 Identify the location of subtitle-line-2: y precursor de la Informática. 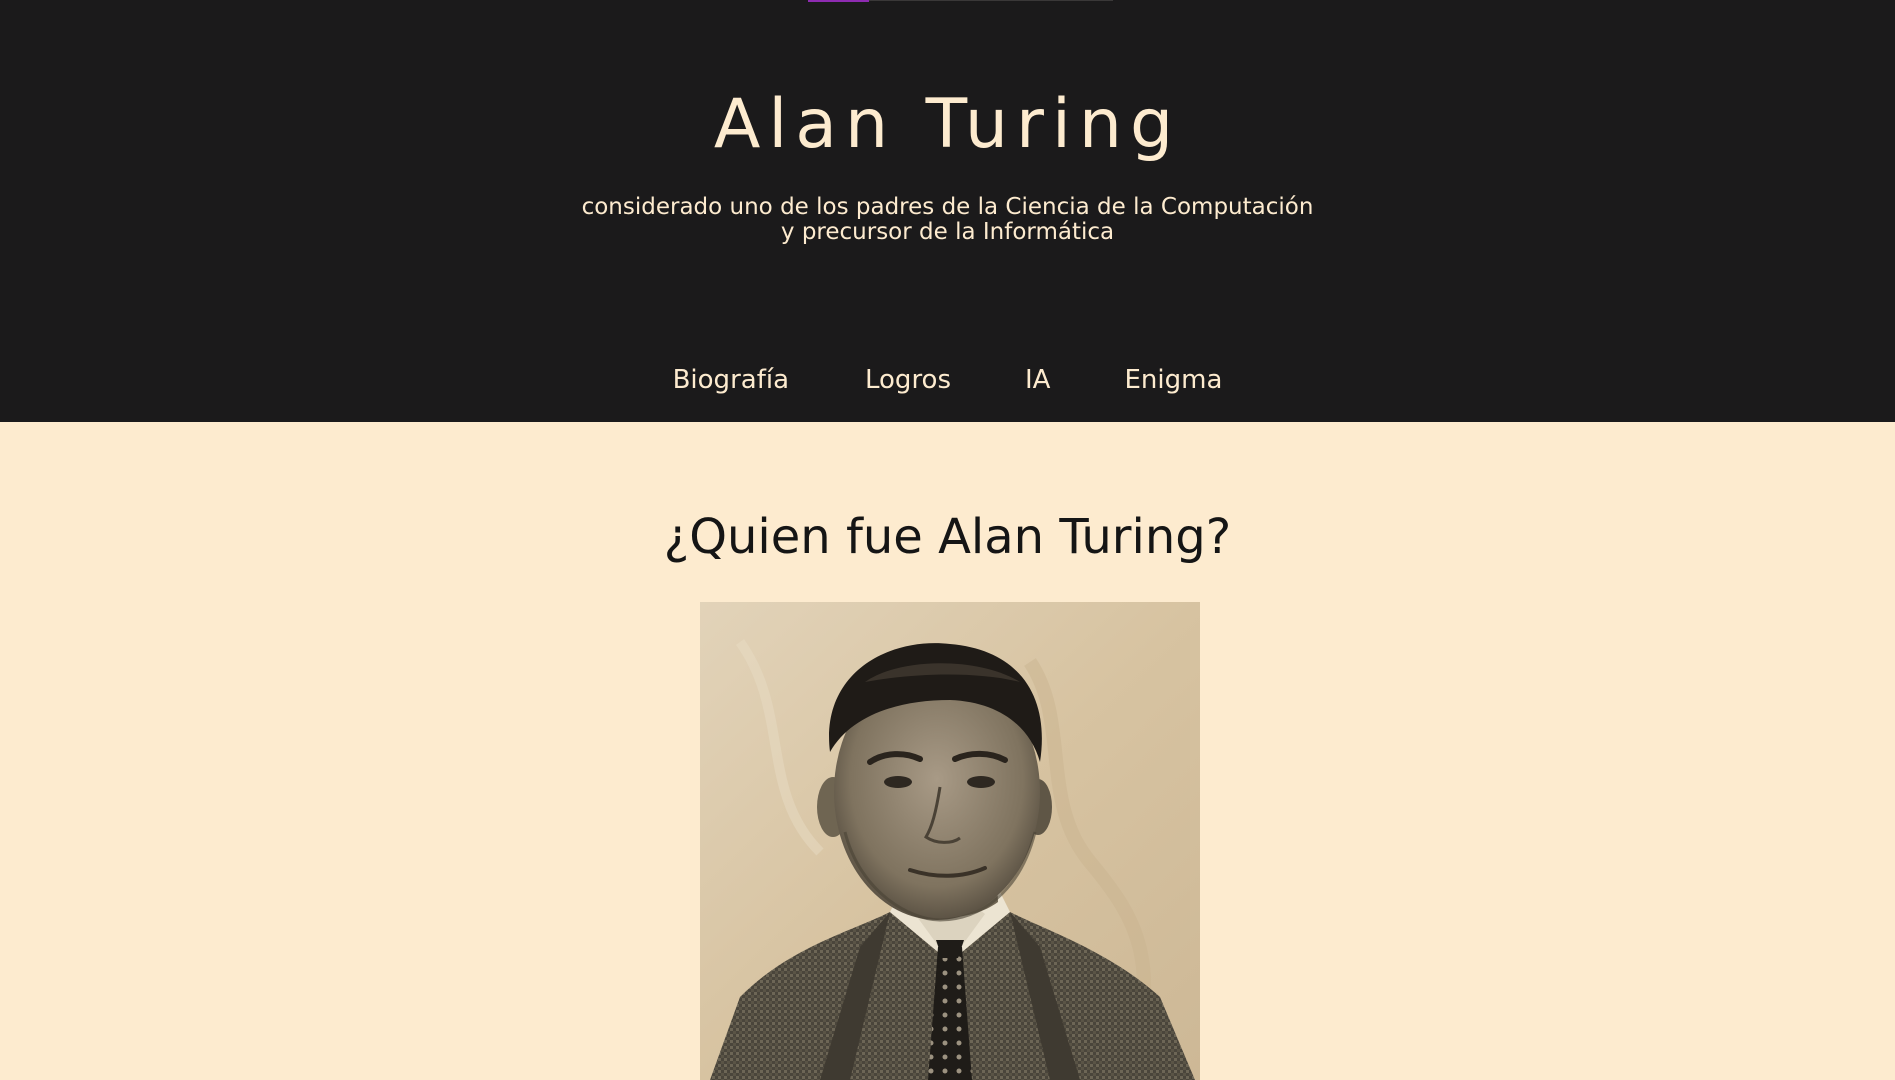
(947, 232).